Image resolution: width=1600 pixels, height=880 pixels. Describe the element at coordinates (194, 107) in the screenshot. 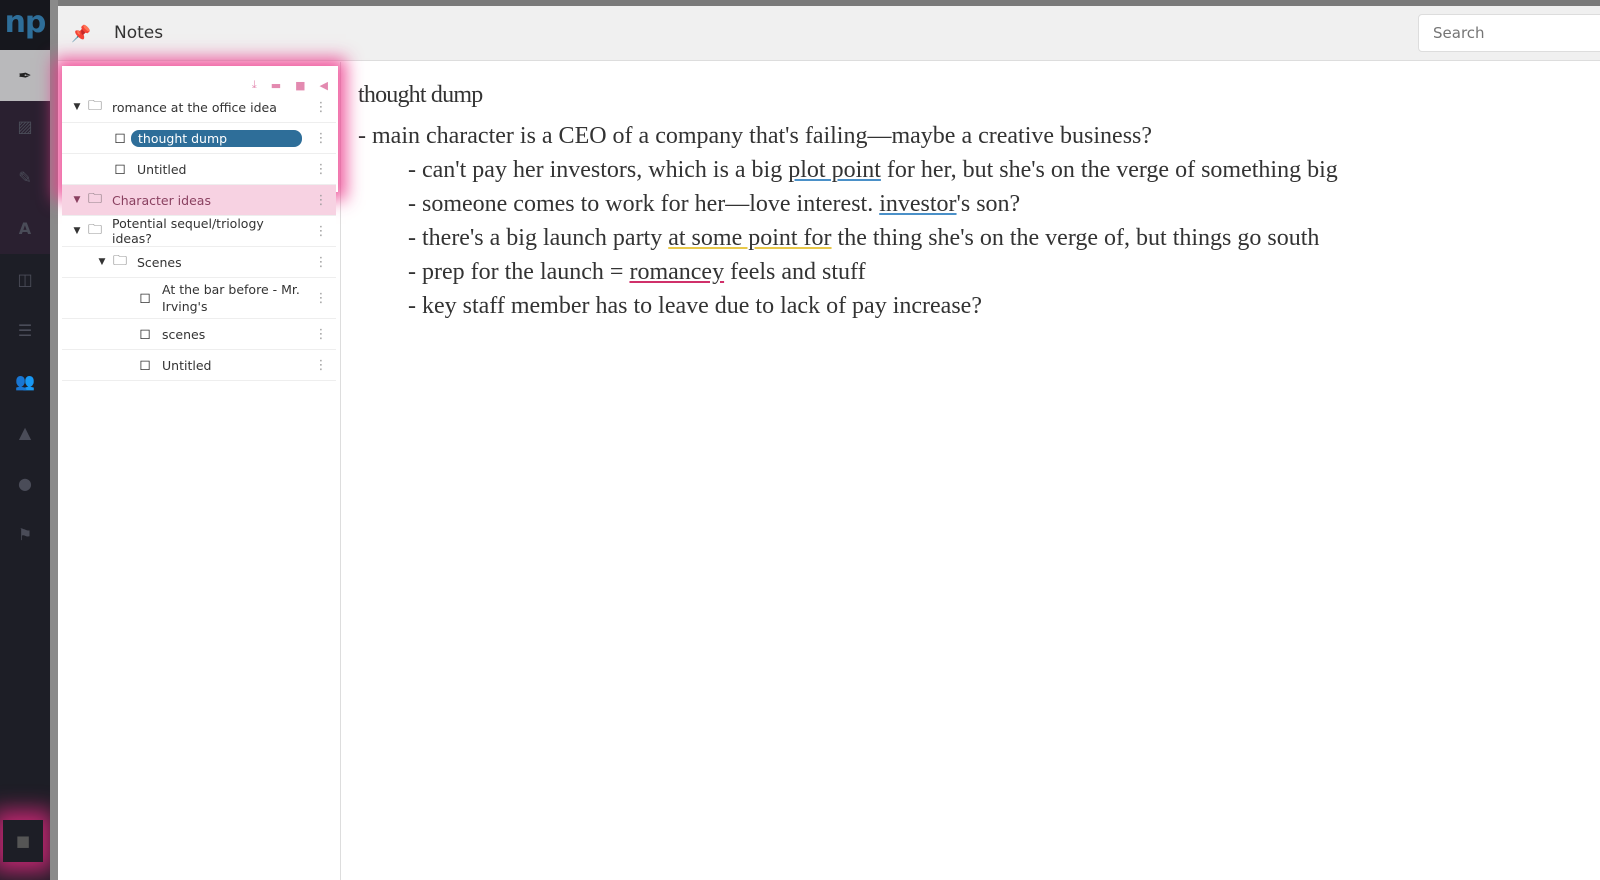

I see `tree-item-label: romance at the office idea` at that location.